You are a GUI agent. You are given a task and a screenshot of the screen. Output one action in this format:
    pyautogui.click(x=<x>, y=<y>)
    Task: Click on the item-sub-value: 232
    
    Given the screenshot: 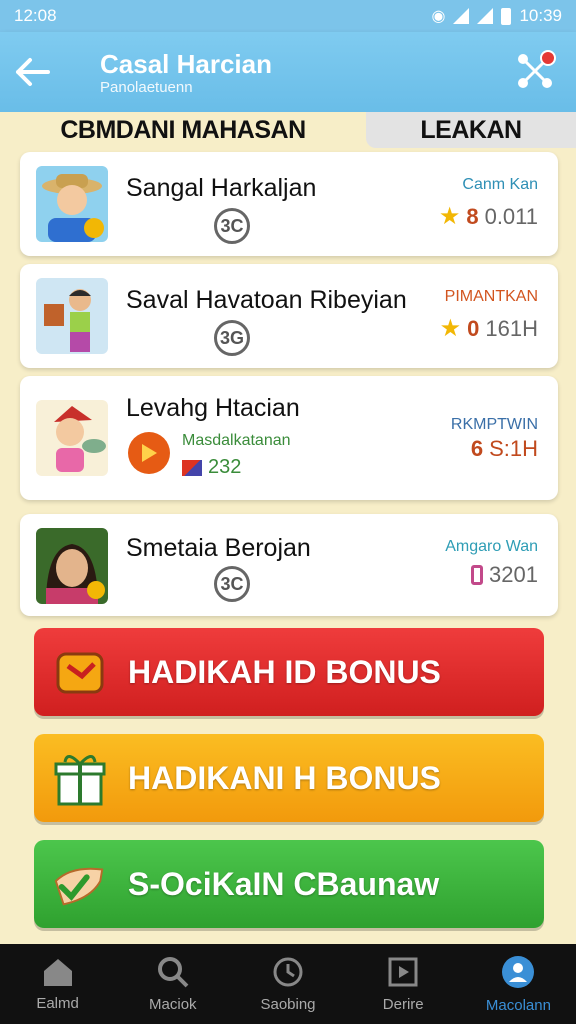 What is the action you would take?
    pyautogui.click(x=211, y=467)
    